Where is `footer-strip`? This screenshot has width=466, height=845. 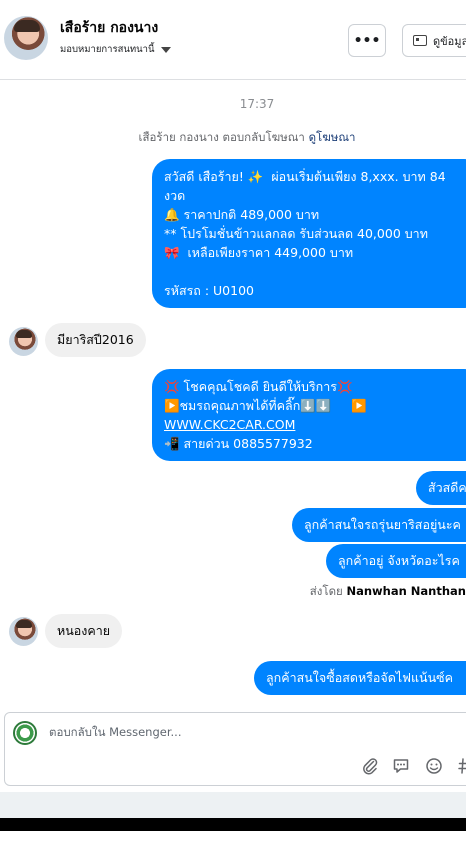 footer-strip is located at coordinates (233, 805).